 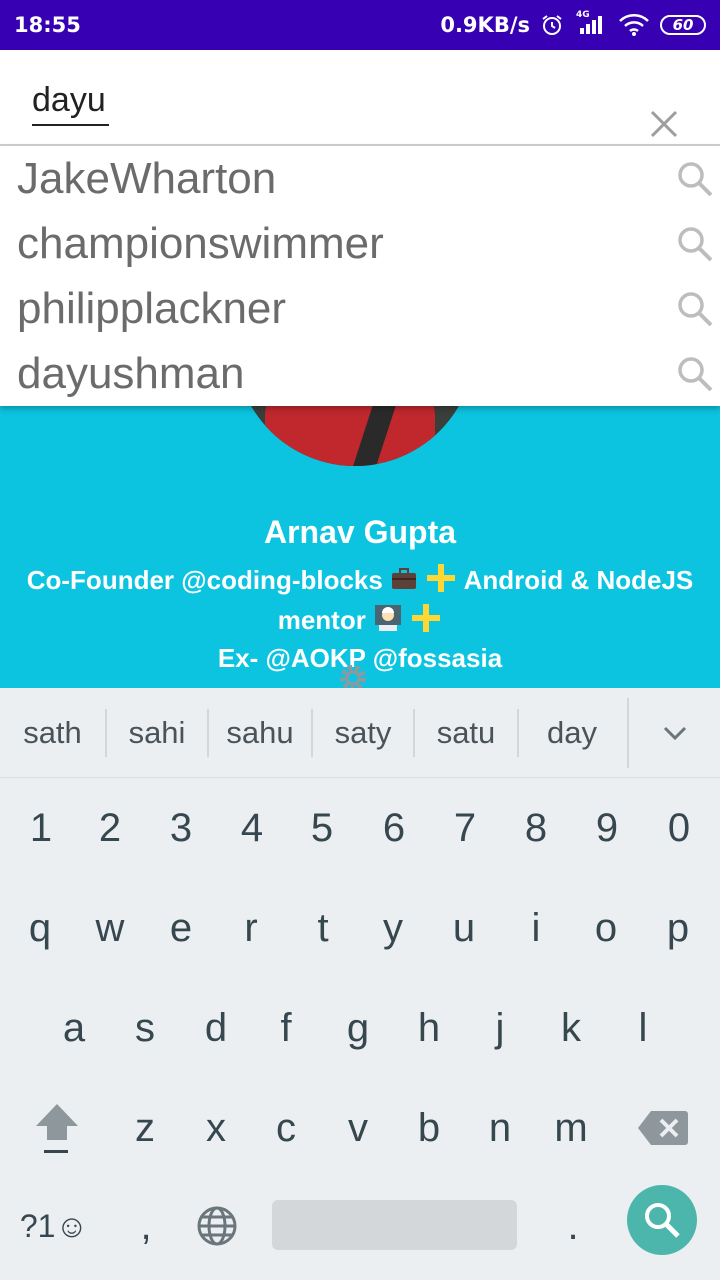 I want to click on teacher-icon, so click(x=388, y=622).